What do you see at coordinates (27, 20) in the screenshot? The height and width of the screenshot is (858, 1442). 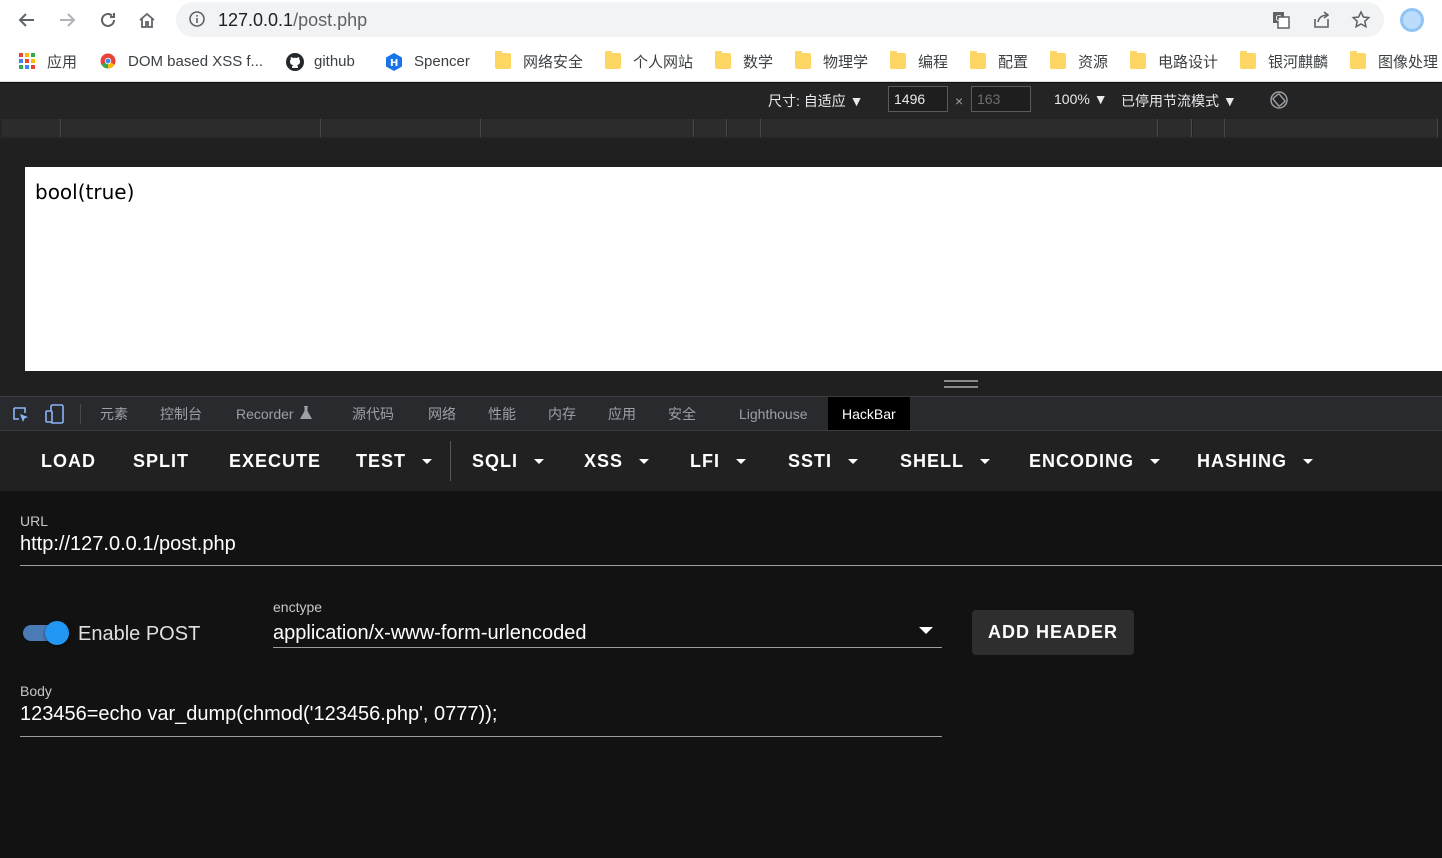 I see `back-icon` at bounding box center [27, 20].